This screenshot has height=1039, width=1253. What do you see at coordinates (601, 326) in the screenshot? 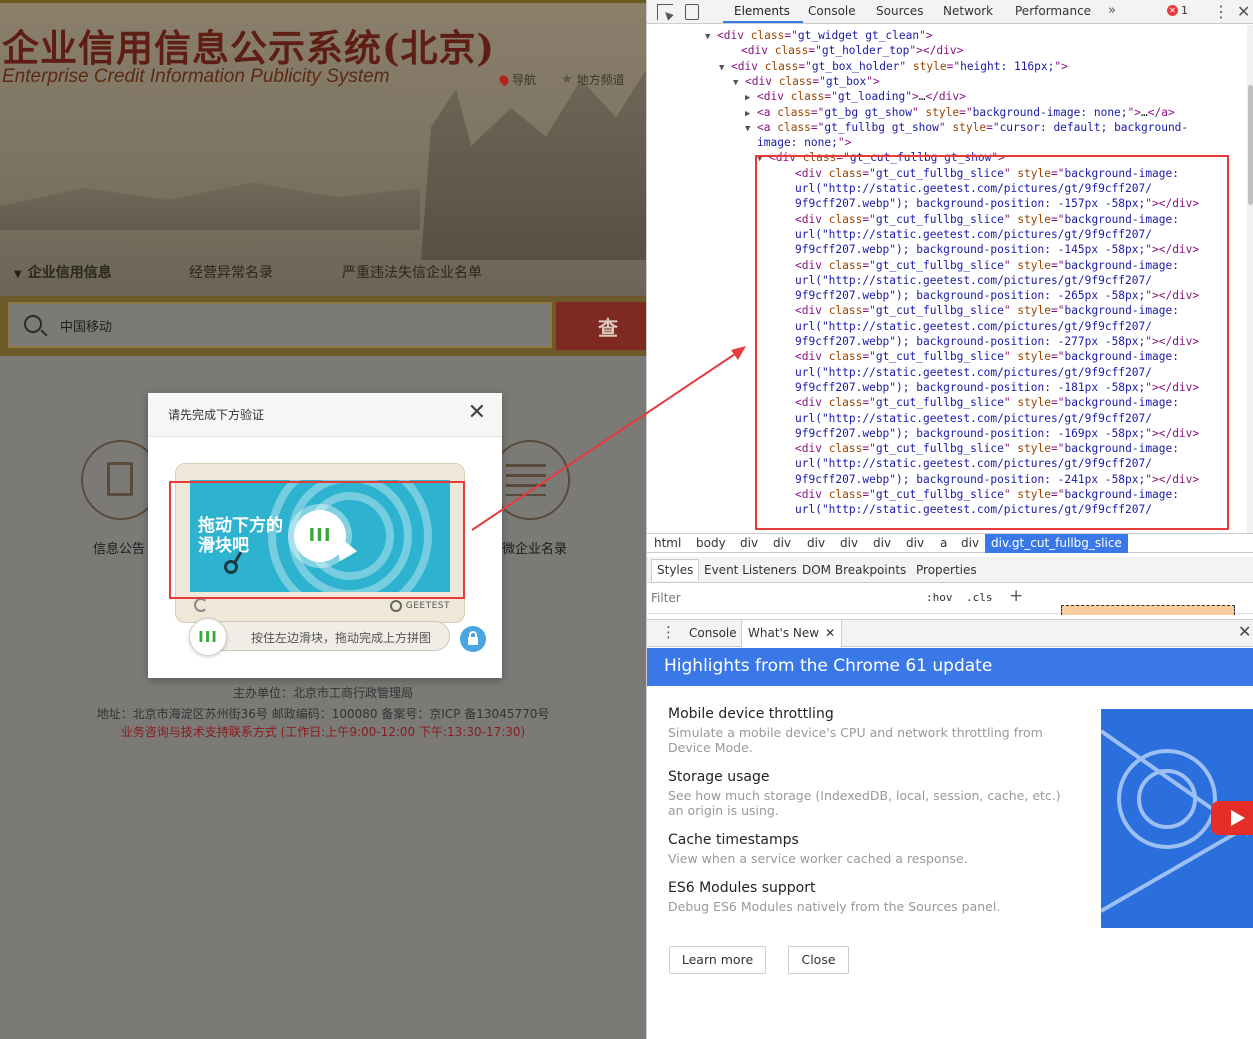
I see `search-button: 查 询` at bounding box center [601, 326].